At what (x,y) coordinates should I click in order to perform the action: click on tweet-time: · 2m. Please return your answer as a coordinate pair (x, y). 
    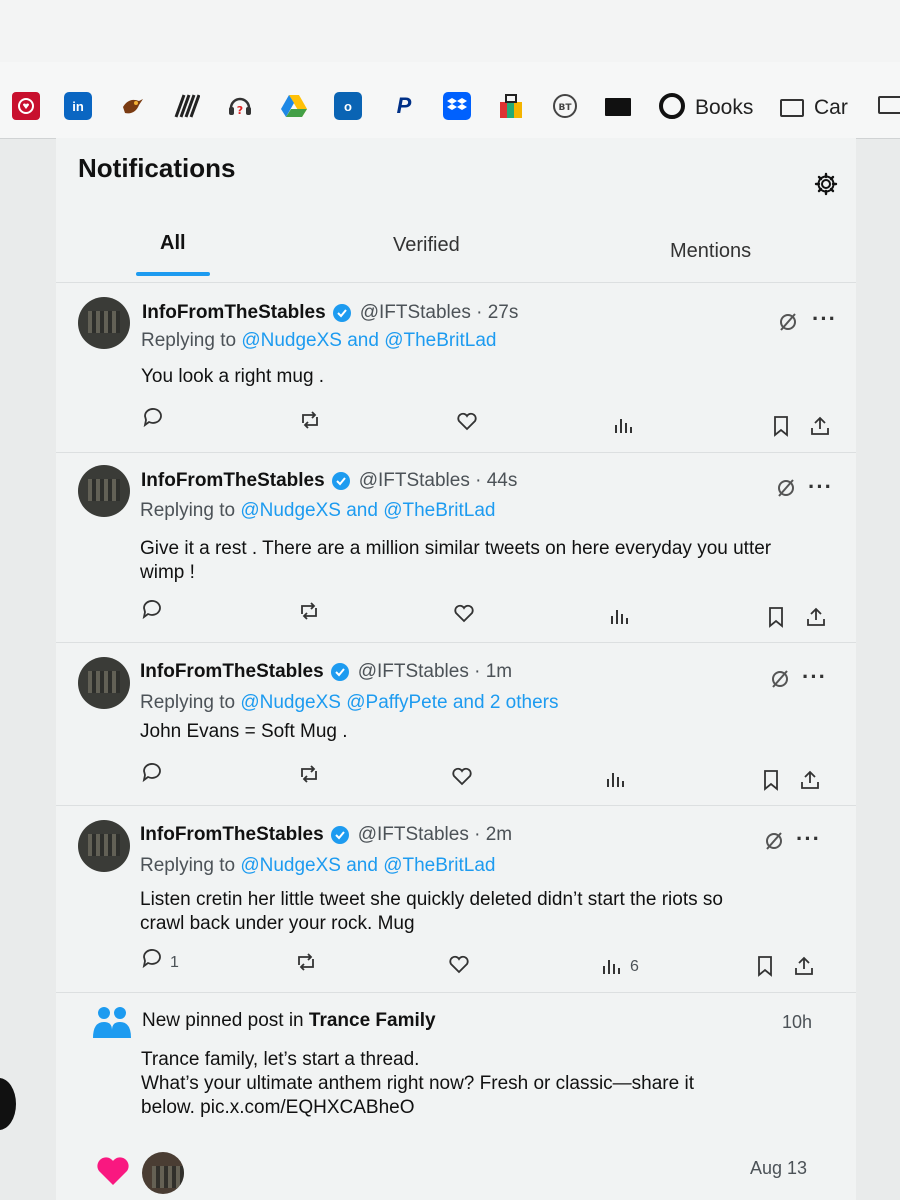
    Looking at the image, I should click on (493, 835).